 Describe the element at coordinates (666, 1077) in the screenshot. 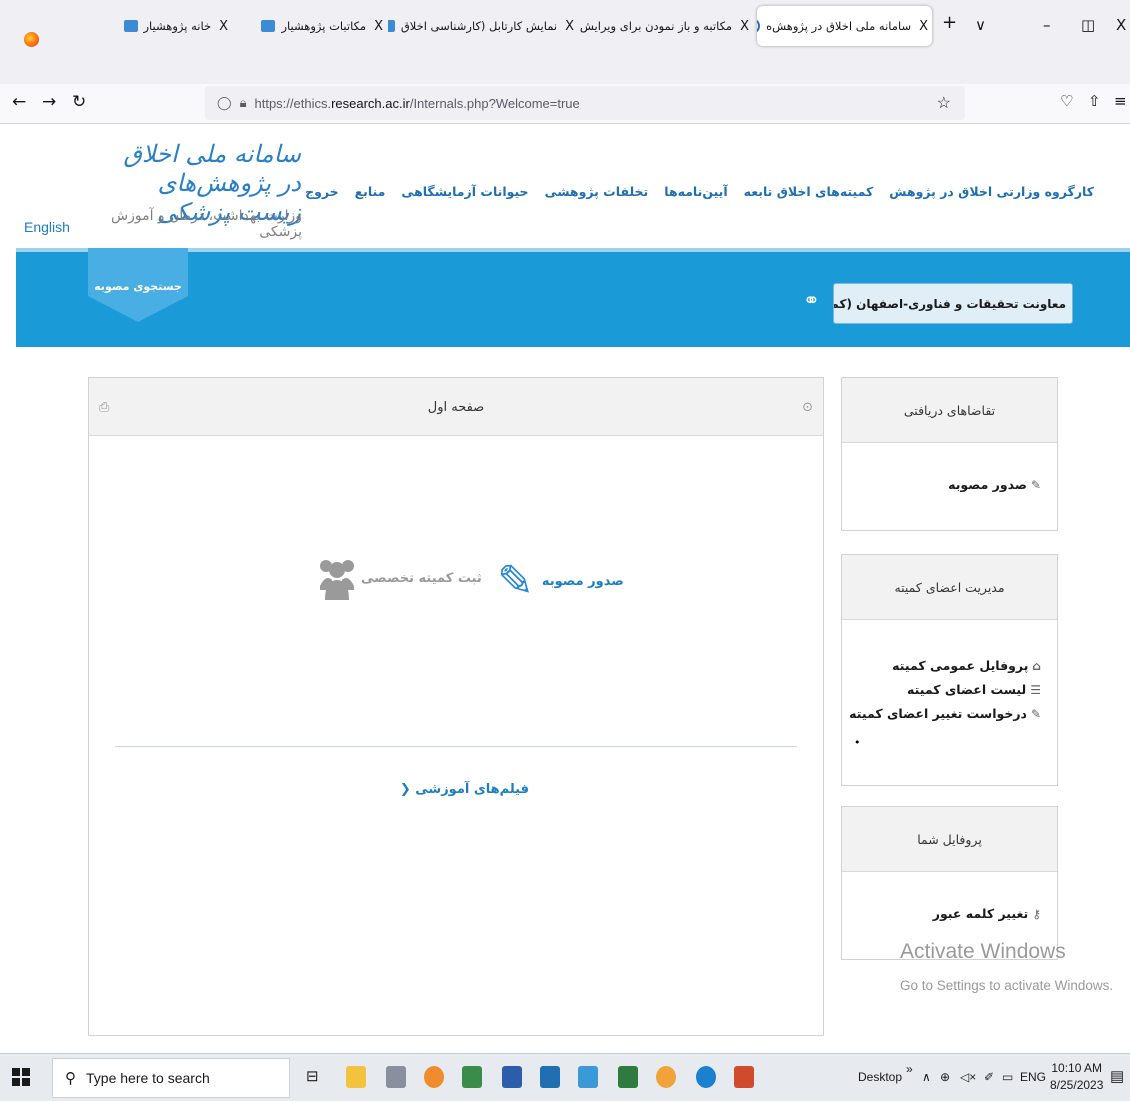

I see `firefox-taskbar-icon` at that location.